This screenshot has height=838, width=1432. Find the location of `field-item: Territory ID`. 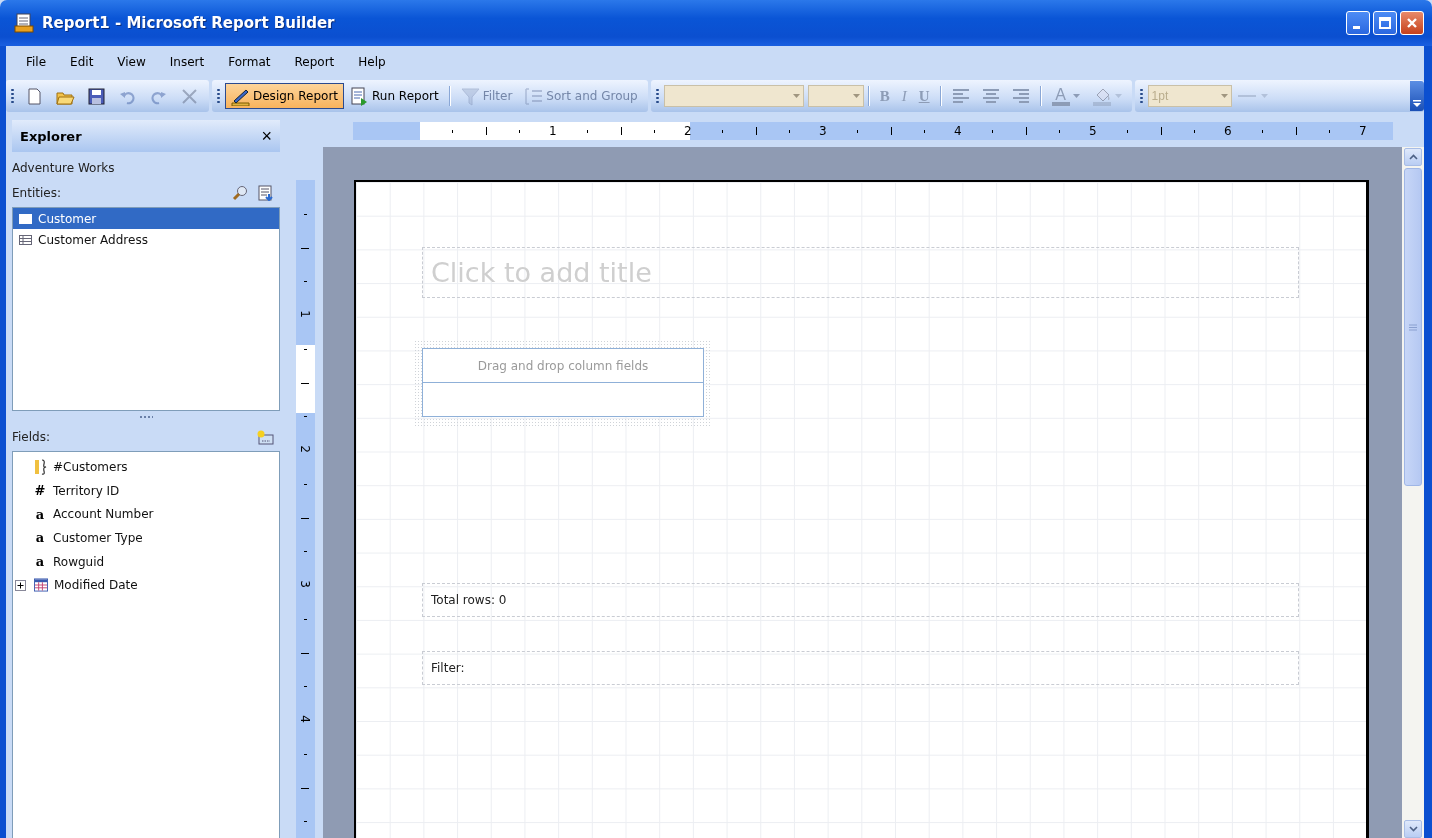

field-item: Territory ID is located at coordinates (86, 490).